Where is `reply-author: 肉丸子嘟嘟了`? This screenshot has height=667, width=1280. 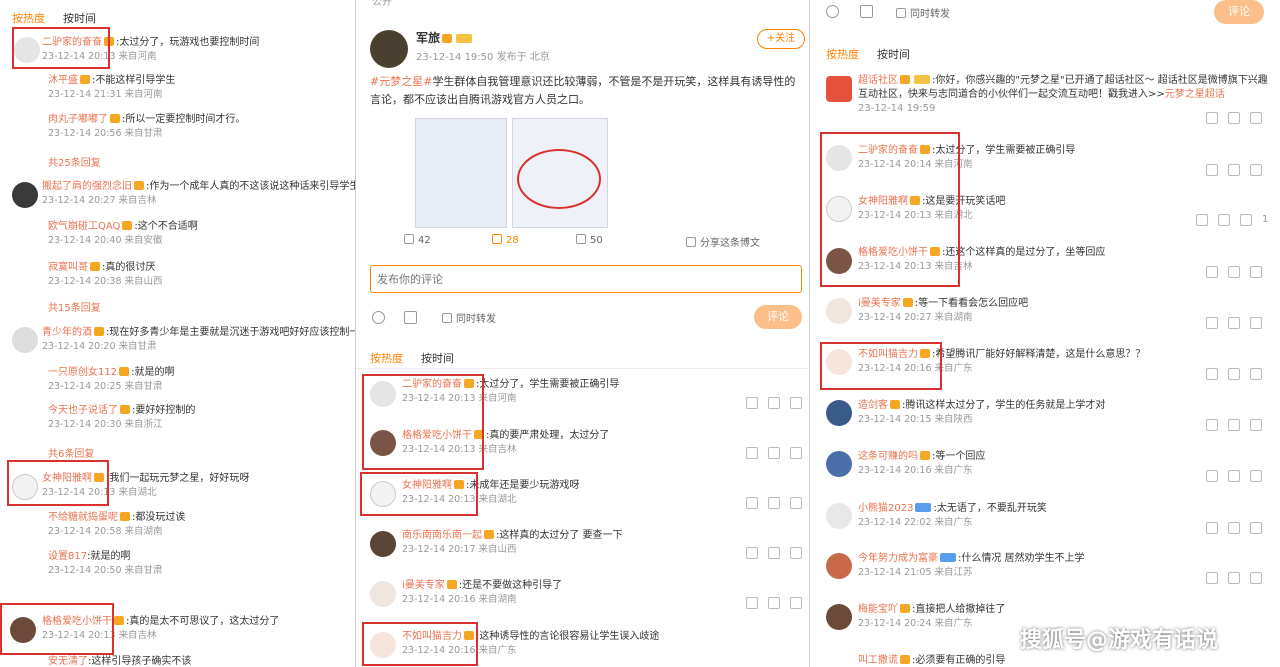 reply-author: 肉丸子嘟嘟了 is located at coordinates (78, 119).